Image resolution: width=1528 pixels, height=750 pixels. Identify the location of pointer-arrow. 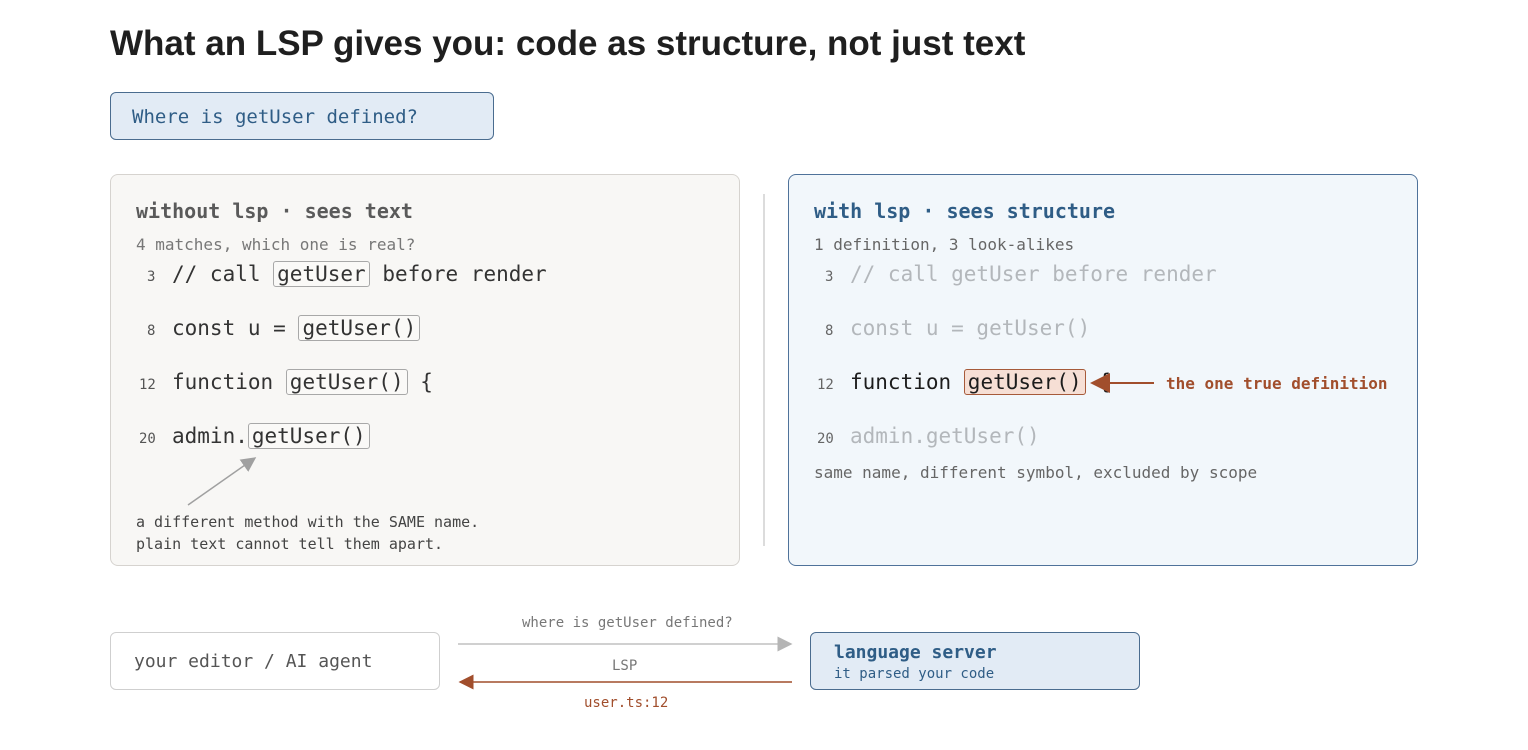
(222, 481).